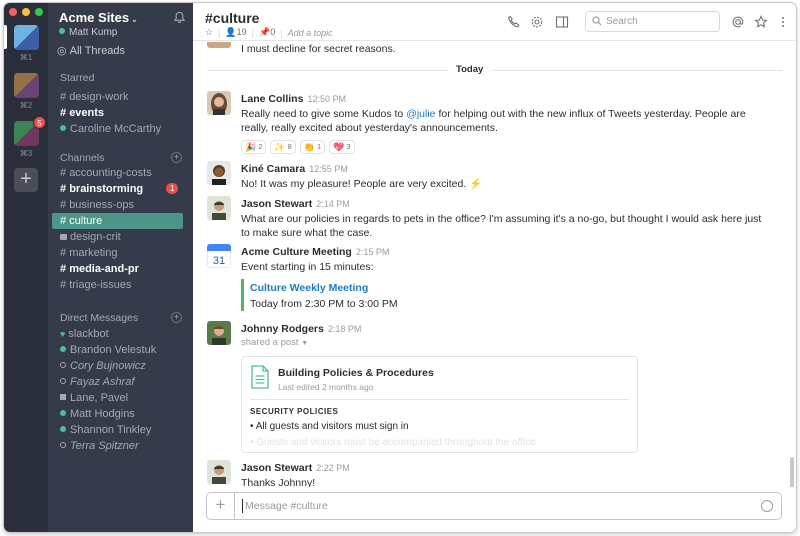 The image size is (800, 536). I want to click on message-input: Message #culture, so click(286, 506).